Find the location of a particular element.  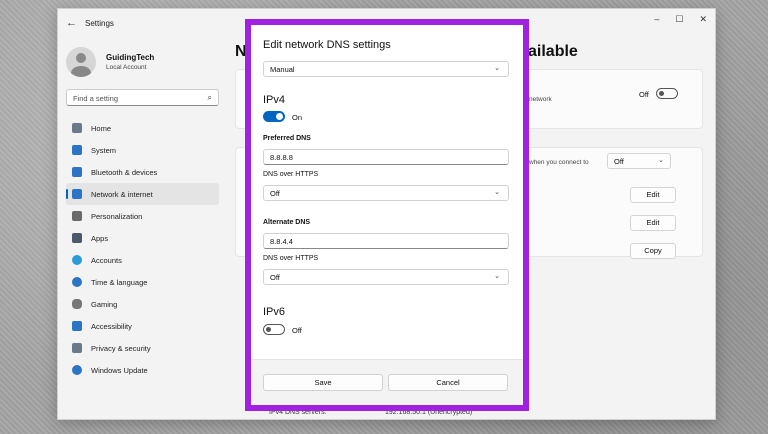

avatar is located at coordinates (81, 62).